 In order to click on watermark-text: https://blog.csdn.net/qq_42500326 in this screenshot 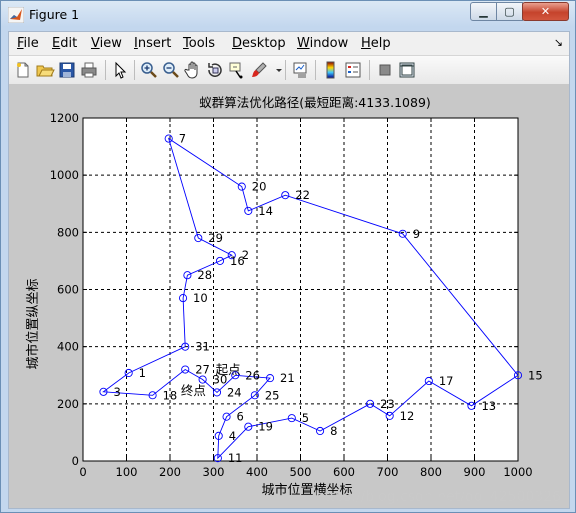, I will do `click(438, 497)`.